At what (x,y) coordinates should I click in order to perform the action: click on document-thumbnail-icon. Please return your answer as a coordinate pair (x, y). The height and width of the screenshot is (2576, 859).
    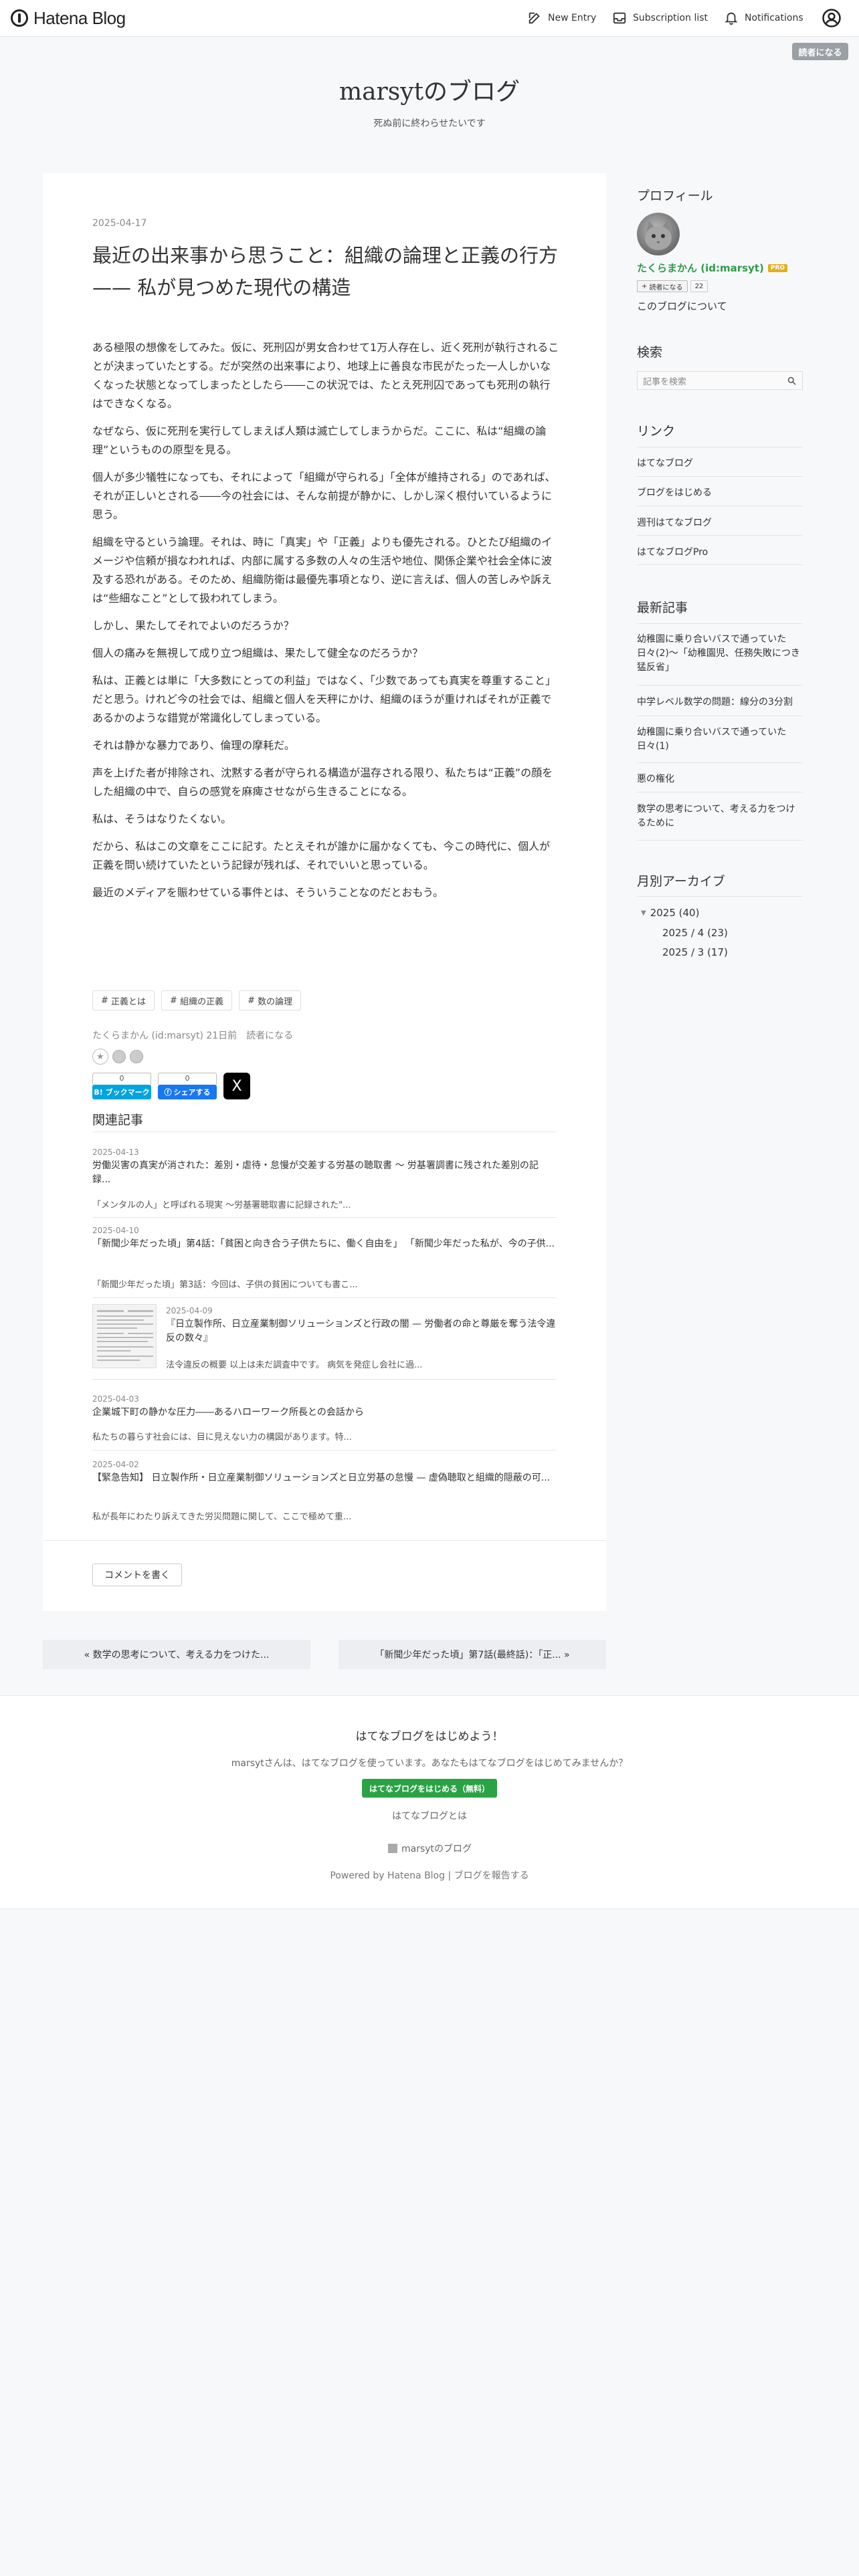
    Looking at the image, I should click on (124, 1336).